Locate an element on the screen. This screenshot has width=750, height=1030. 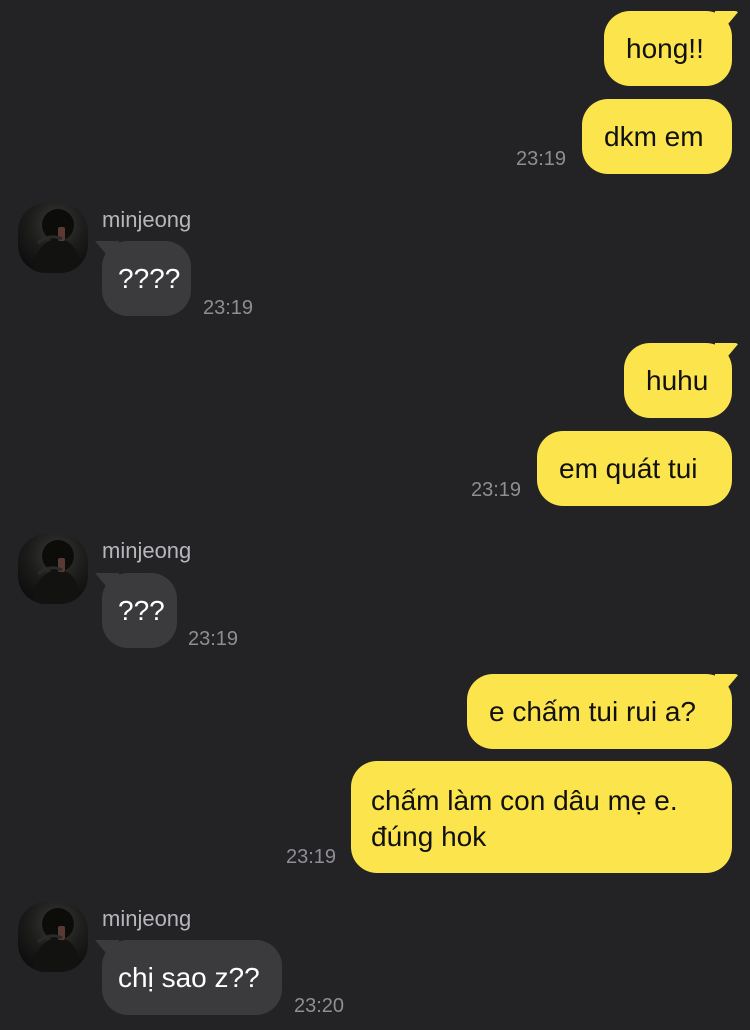
message-text: huhu is located at coordinates (677, 380).